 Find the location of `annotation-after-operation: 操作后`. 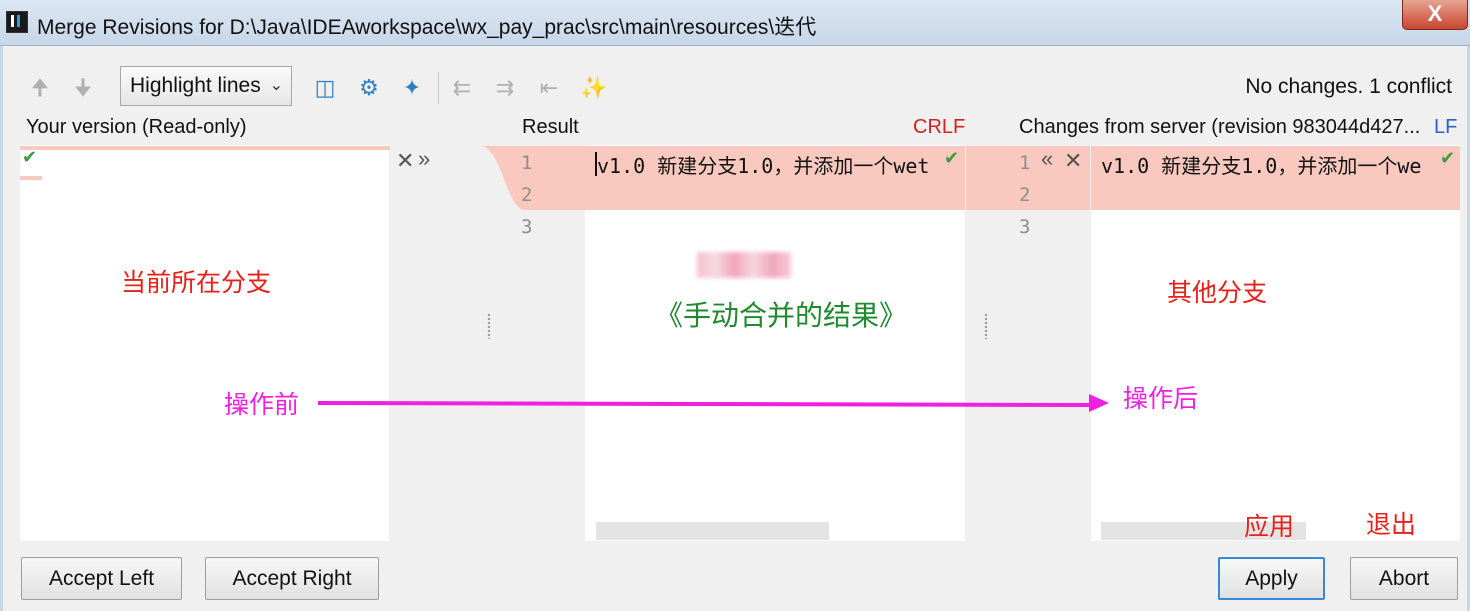

annotation-after-operation: 操作后 is located at coordinates (1161, 398).